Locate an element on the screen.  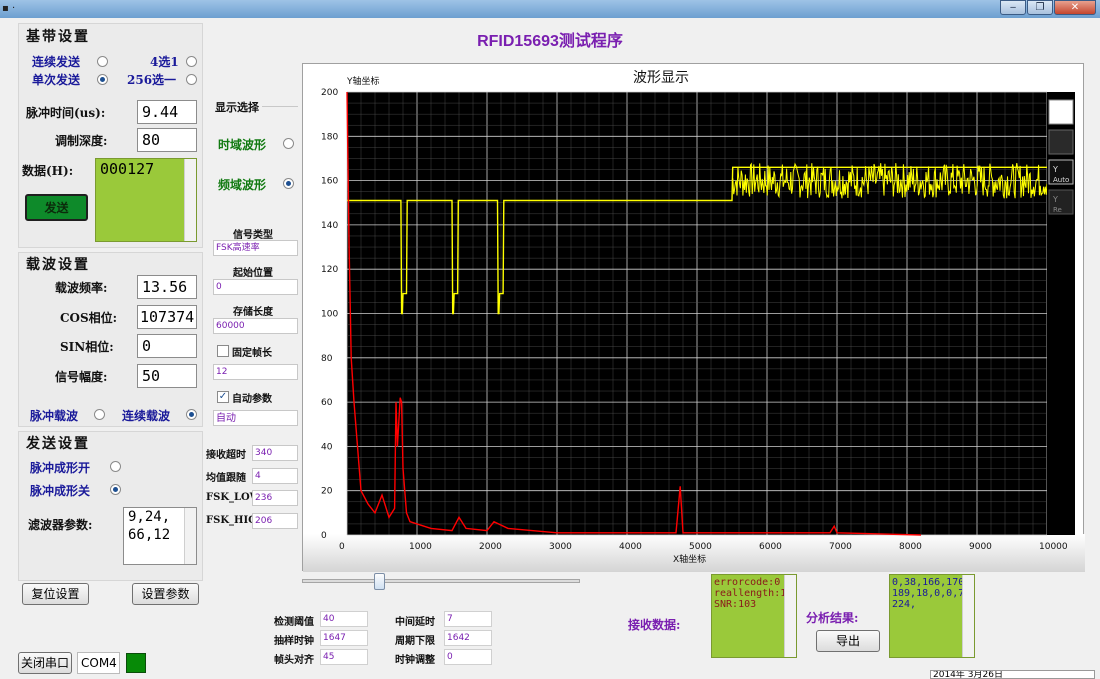
minimize-button: ‒ is located at coordinates (1013, 7).